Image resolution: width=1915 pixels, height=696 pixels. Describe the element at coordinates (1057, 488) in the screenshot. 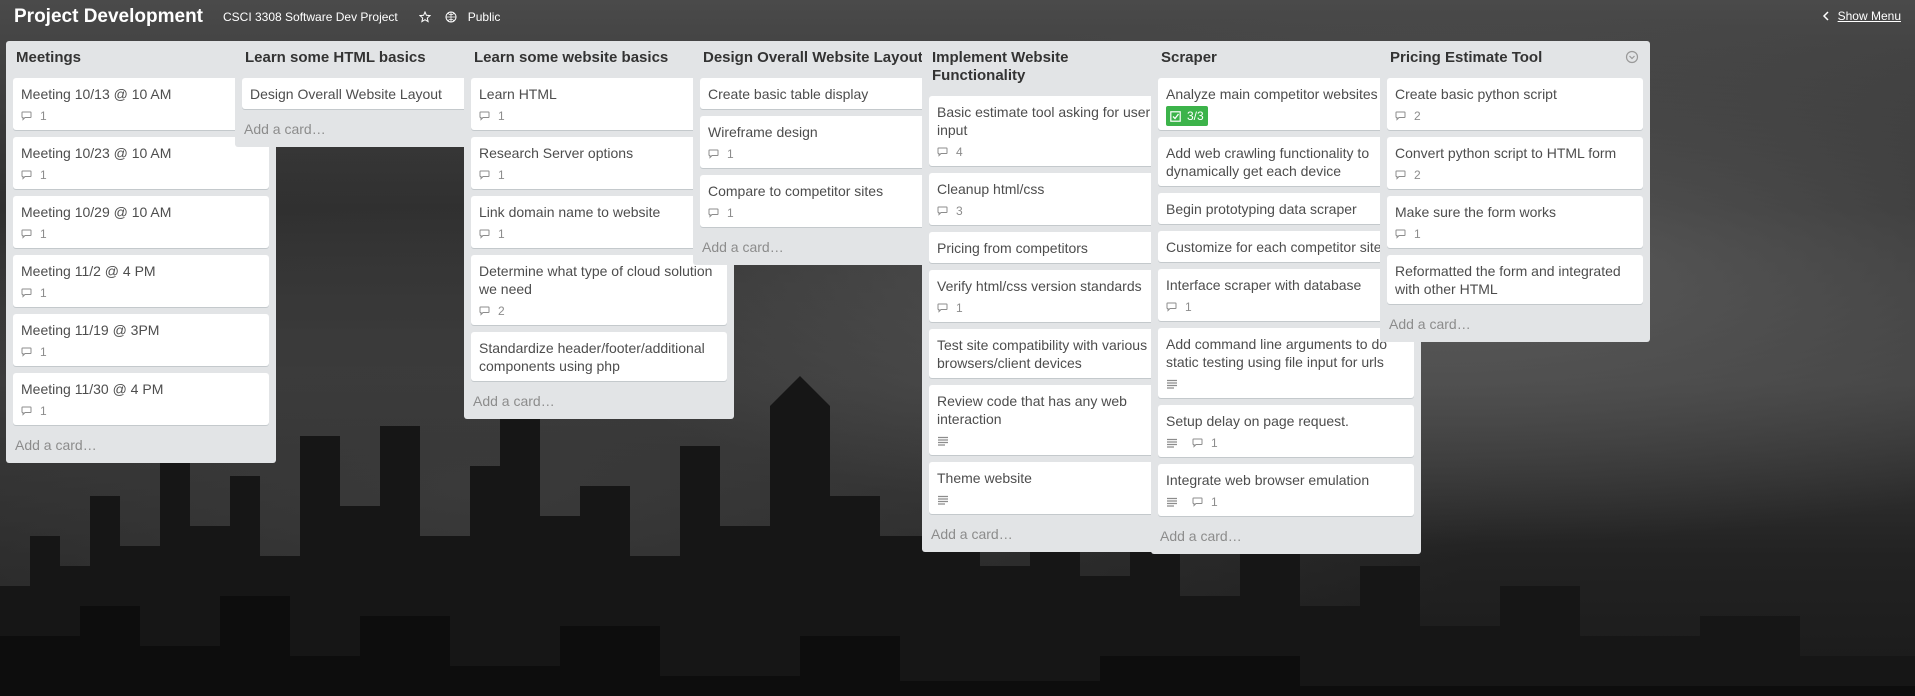

I see `card: Theme website` at that location.